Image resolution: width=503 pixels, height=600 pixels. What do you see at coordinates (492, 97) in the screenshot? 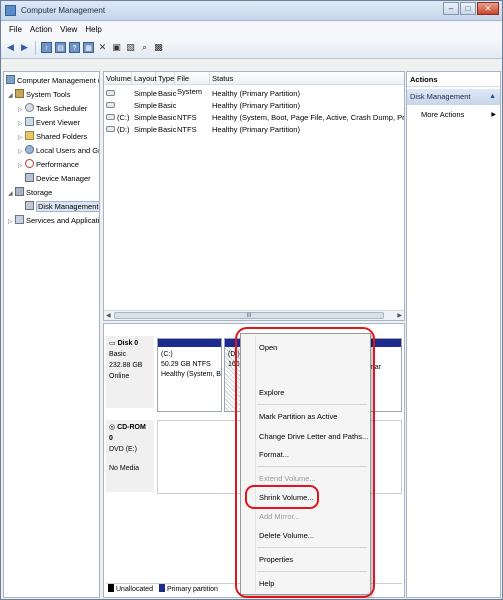
I see `collapse-up-icon: ▲` at bounding box center [492, 97].